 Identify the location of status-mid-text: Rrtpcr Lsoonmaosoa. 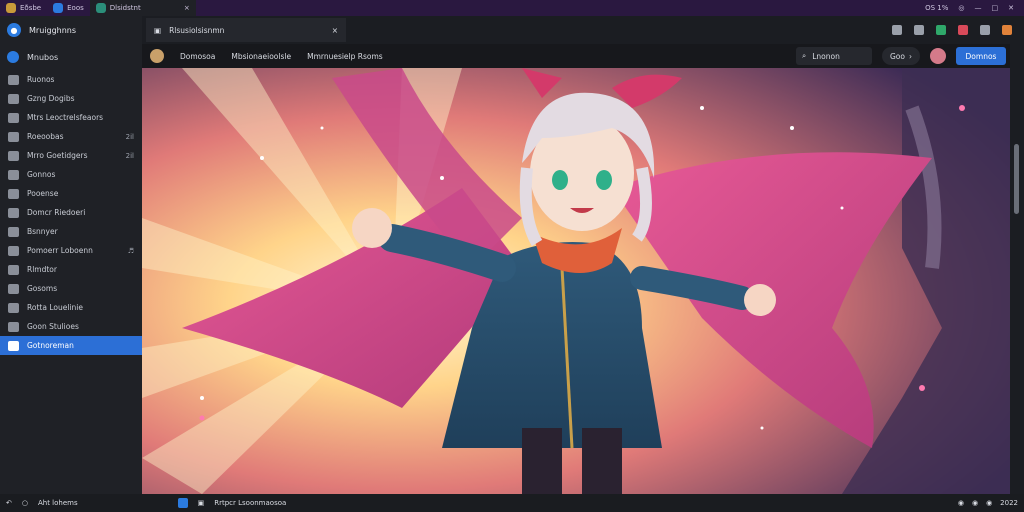
(250, 503).